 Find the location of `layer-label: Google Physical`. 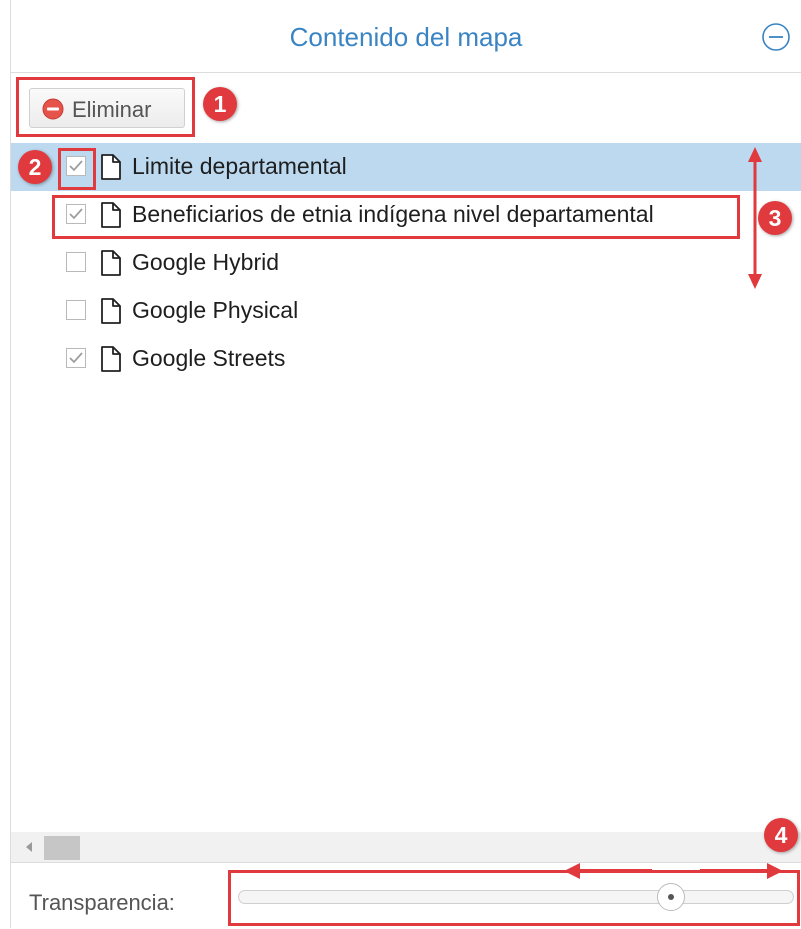

layer-label: Google Physical is located at coordinates (215, 310).